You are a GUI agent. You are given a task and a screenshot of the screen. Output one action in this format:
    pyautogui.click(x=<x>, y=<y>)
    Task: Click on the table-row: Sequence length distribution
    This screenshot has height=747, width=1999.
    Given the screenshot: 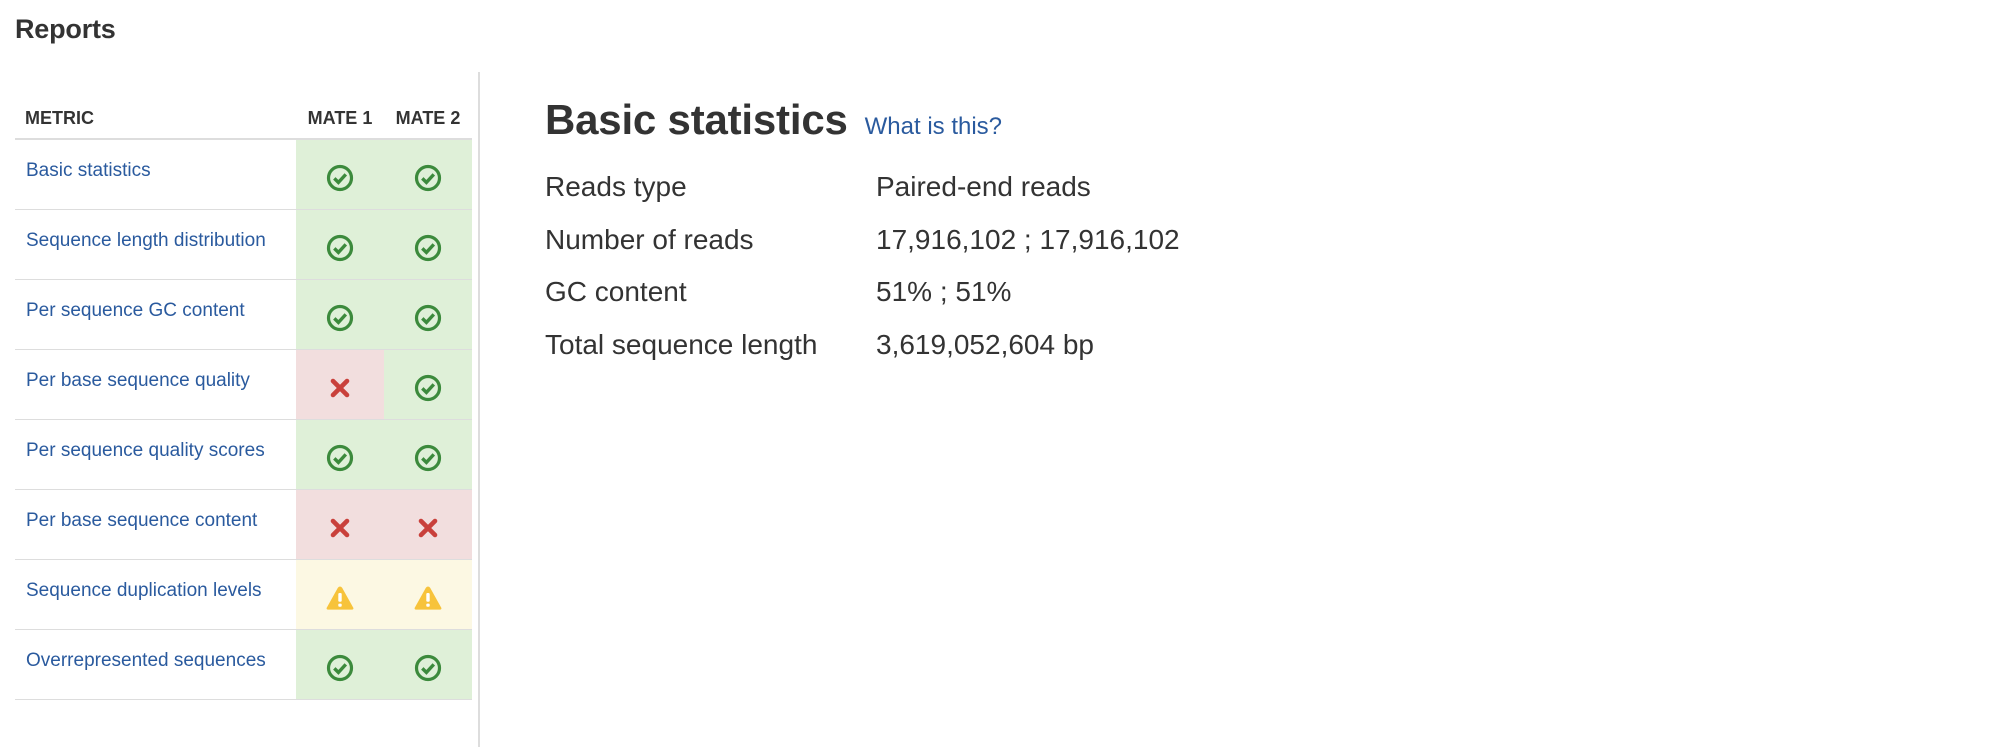 What is the action you would take?
    pyautogui.click(x=243, y=244)
    